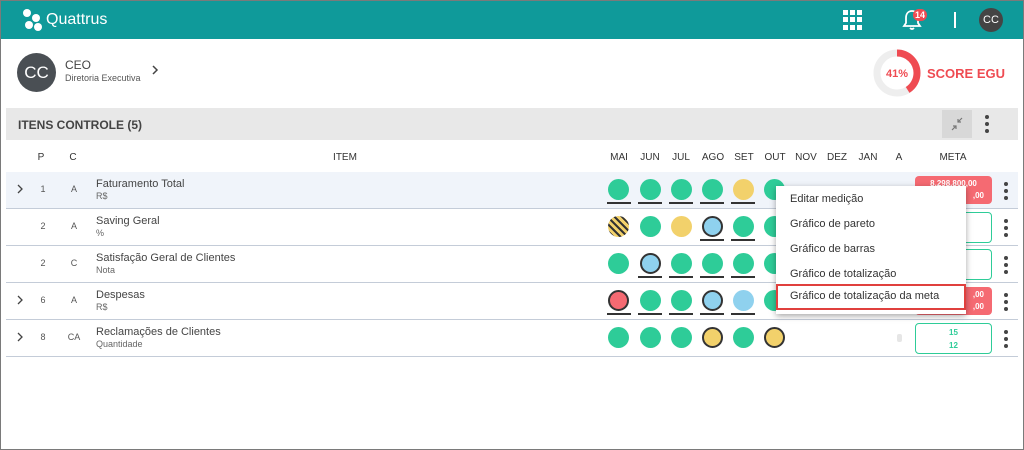 This screenshot has width=1024, height=450. What do you see at coordinates (953, 338) in the screenshot?
I see `meta-box: 15 12` at bounding box center [953, 338].